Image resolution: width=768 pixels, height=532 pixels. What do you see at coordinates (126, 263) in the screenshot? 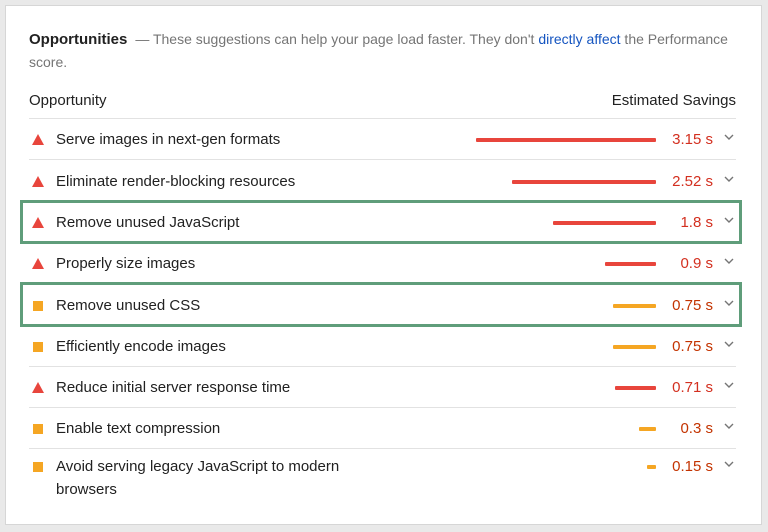
I see `opportunity-label: Properly size images` at bounding box center [126, 263].